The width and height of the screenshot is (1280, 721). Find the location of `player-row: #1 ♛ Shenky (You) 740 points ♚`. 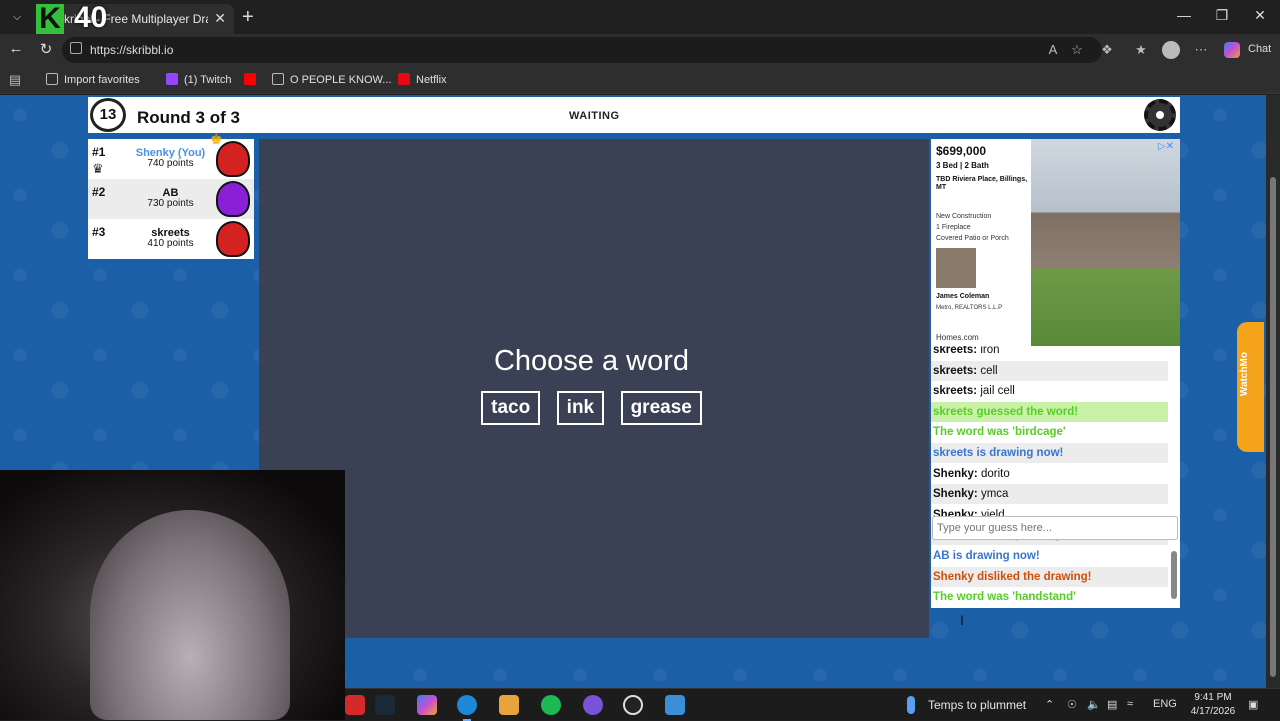

player-row: #1 ♛ Shenky (You) 740 points ♚ is located at coordinates (171, 155).